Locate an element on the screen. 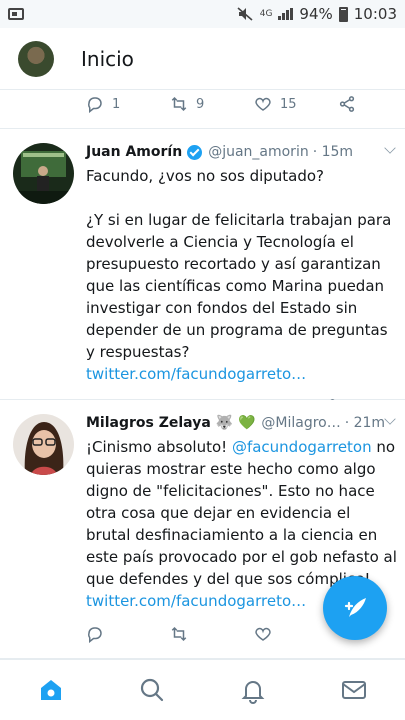 This screenshot has height=720, width=405. network-type: 4G is located at coordinates (266, 13).